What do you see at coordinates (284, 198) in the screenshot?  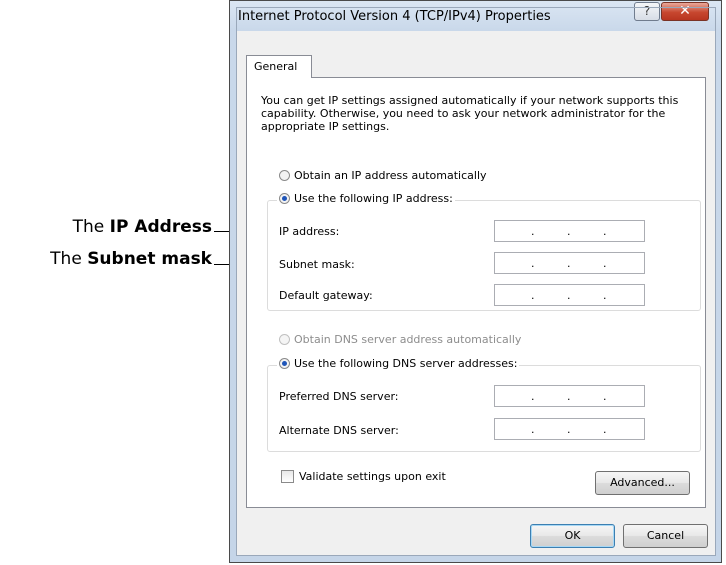 I see `use-following-ip-radio` at bounding box center [284, 198].